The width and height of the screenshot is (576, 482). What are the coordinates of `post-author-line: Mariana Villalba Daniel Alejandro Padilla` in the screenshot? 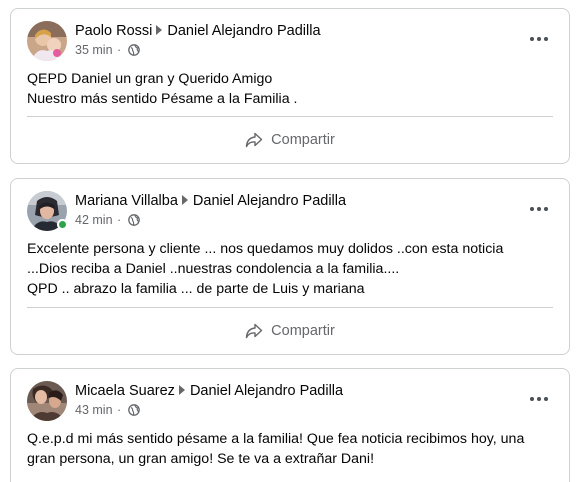 It's located at (210, 201).